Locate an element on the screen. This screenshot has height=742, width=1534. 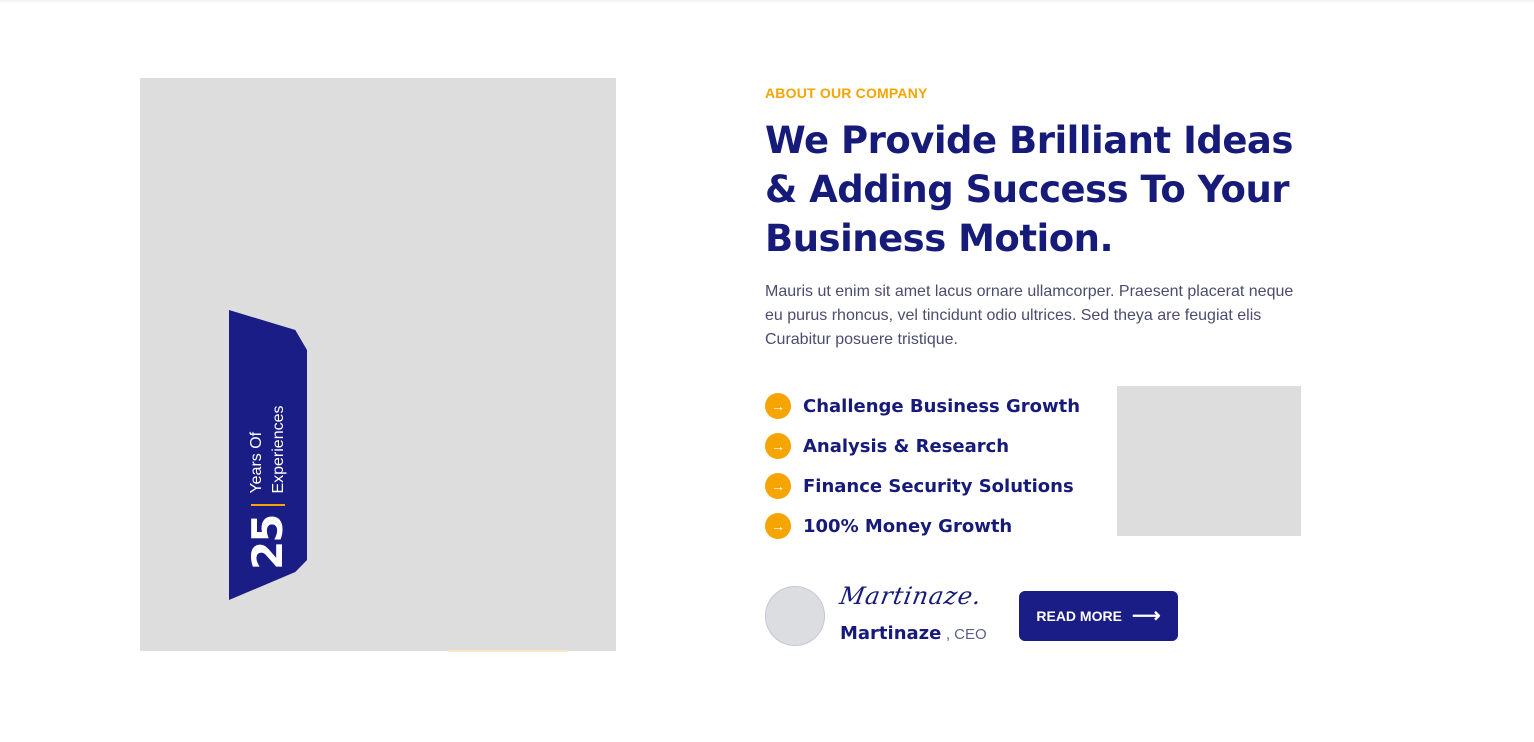
experience-text: Years Of Experiences is located at coordinates (268, 450).